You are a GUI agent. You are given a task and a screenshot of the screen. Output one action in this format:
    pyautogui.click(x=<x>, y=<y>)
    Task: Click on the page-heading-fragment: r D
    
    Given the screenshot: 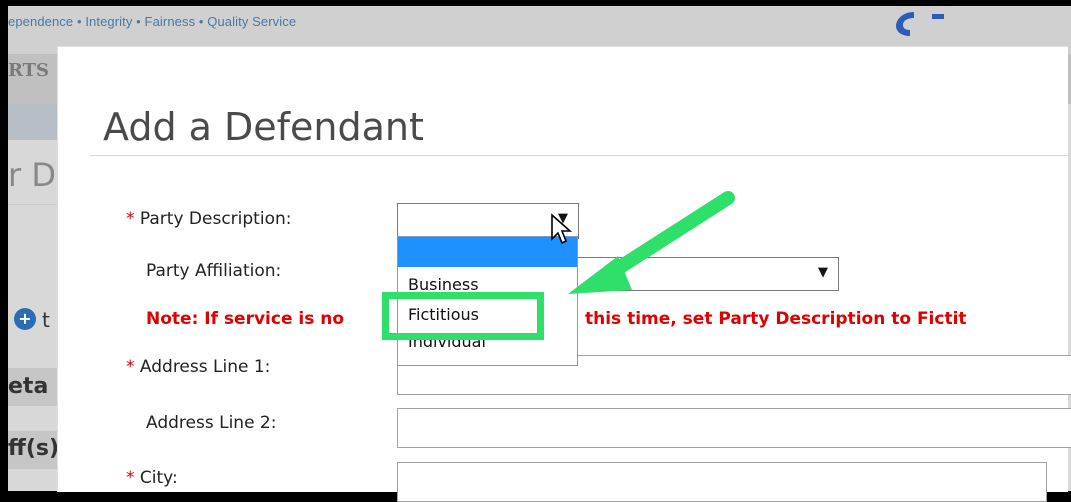 What is the action you would take?
    pyautogui.click(x=32, y=175)
    